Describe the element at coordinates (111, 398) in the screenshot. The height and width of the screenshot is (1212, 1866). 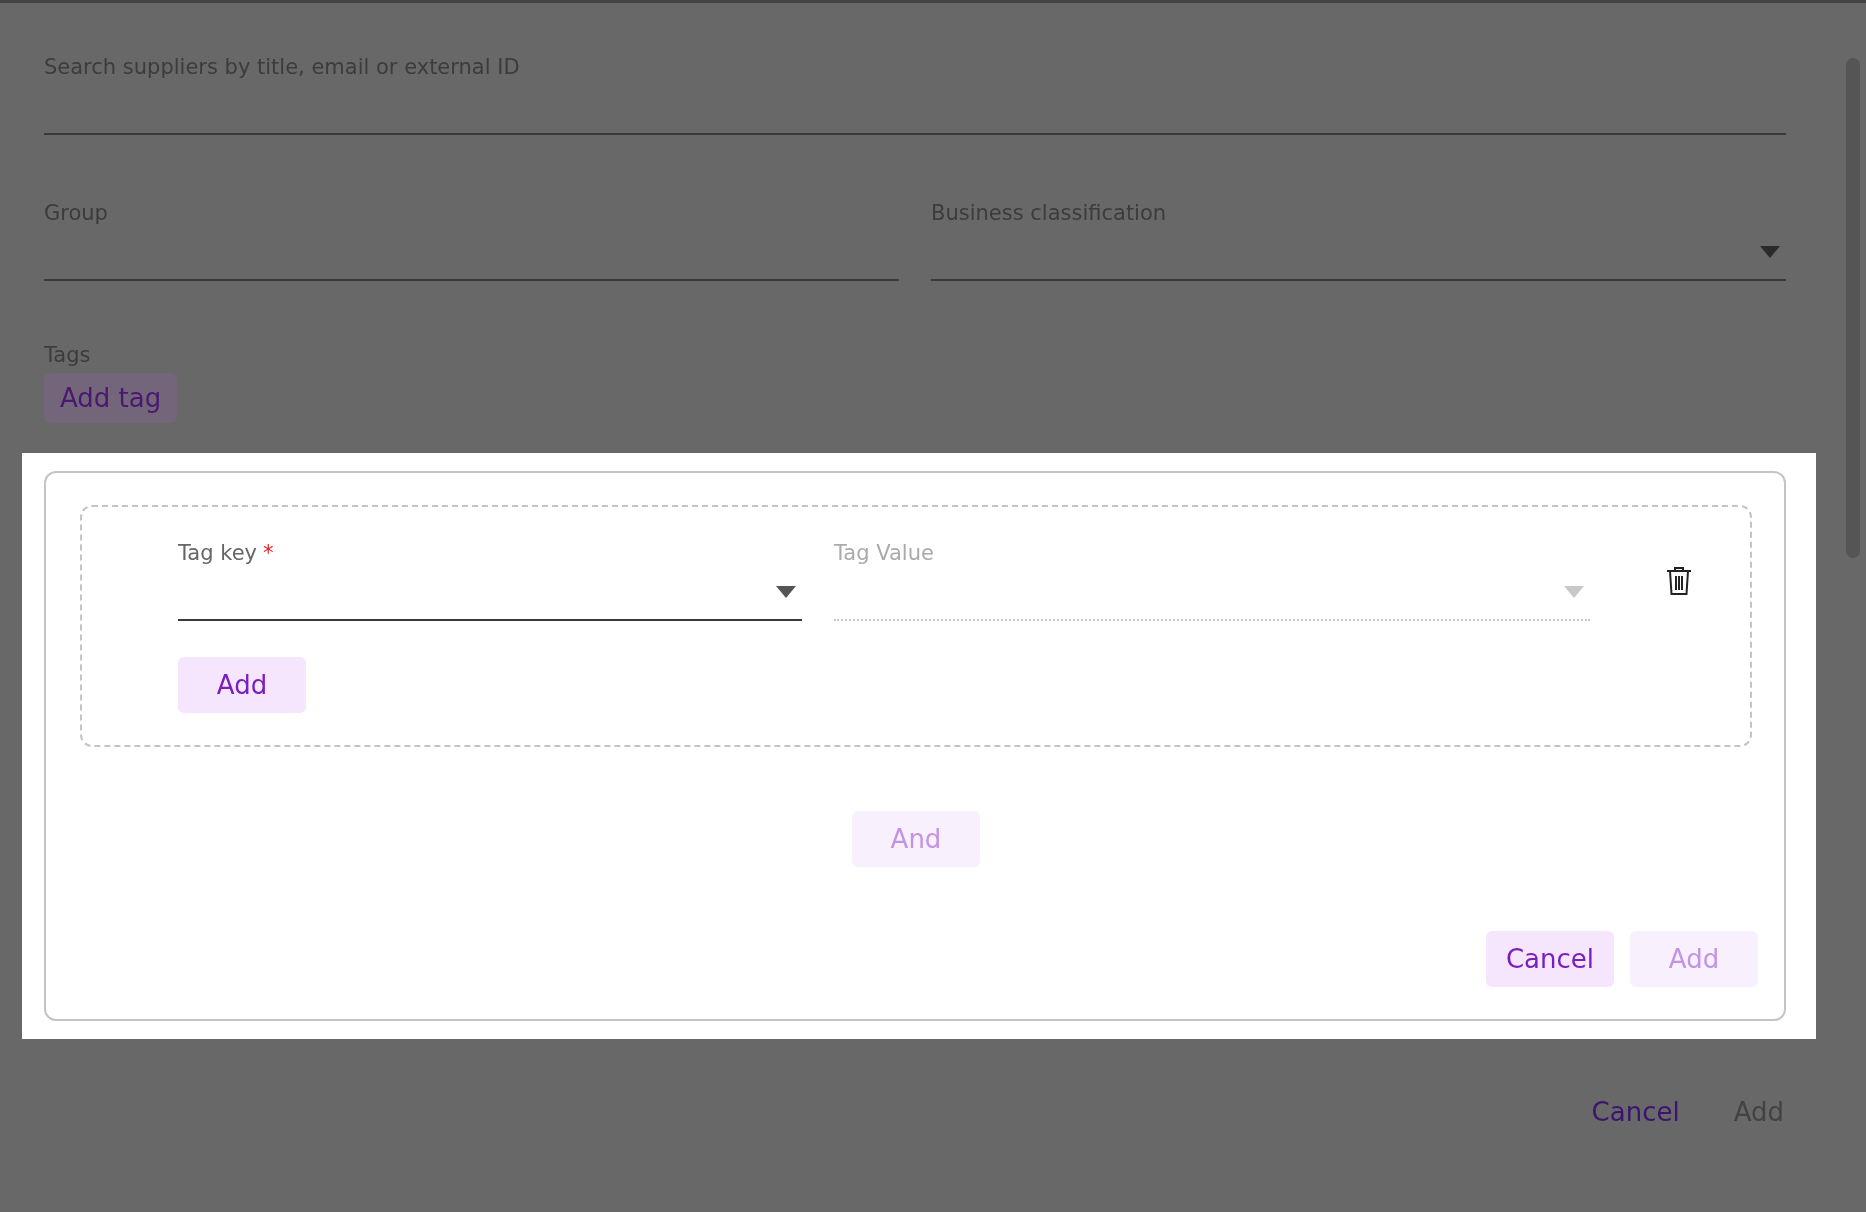
I see `add-tag-button: Add tag` at that location.